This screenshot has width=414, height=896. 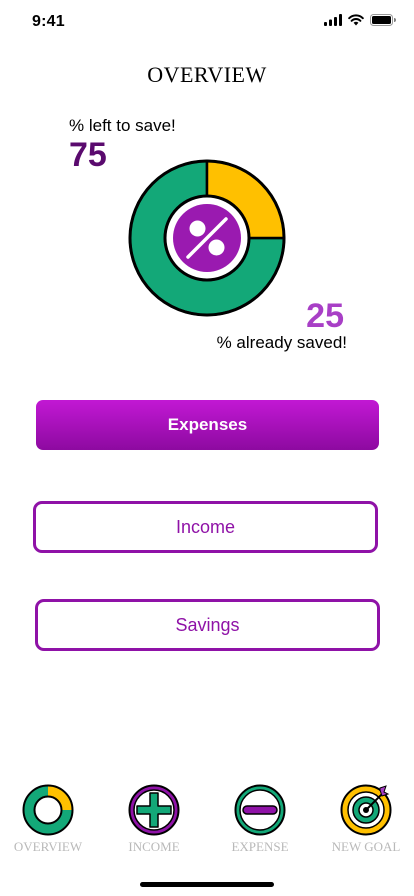 I want to click on already-saved-label: % already saved!, so click(x=281, y=342).